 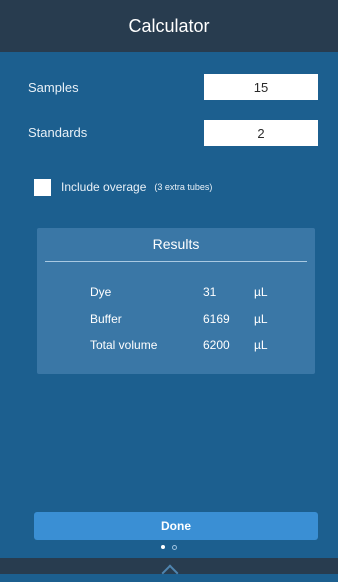 I want to click on result-value: 6200, so click(x=216, y=345).